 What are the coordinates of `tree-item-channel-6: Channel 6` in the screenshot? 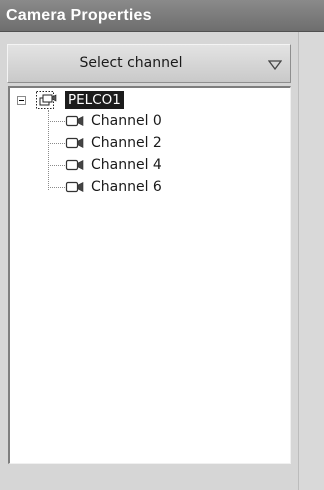 It's located at (145, 187).